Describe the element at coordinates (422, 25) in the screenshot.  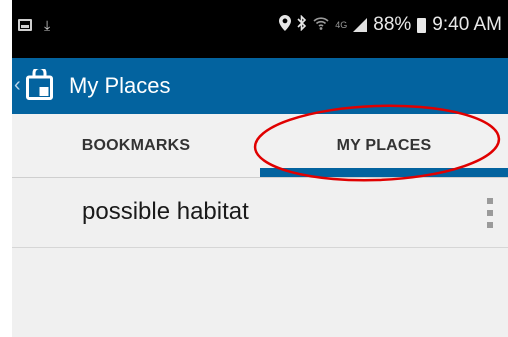
I see `battery-icon` at that location.